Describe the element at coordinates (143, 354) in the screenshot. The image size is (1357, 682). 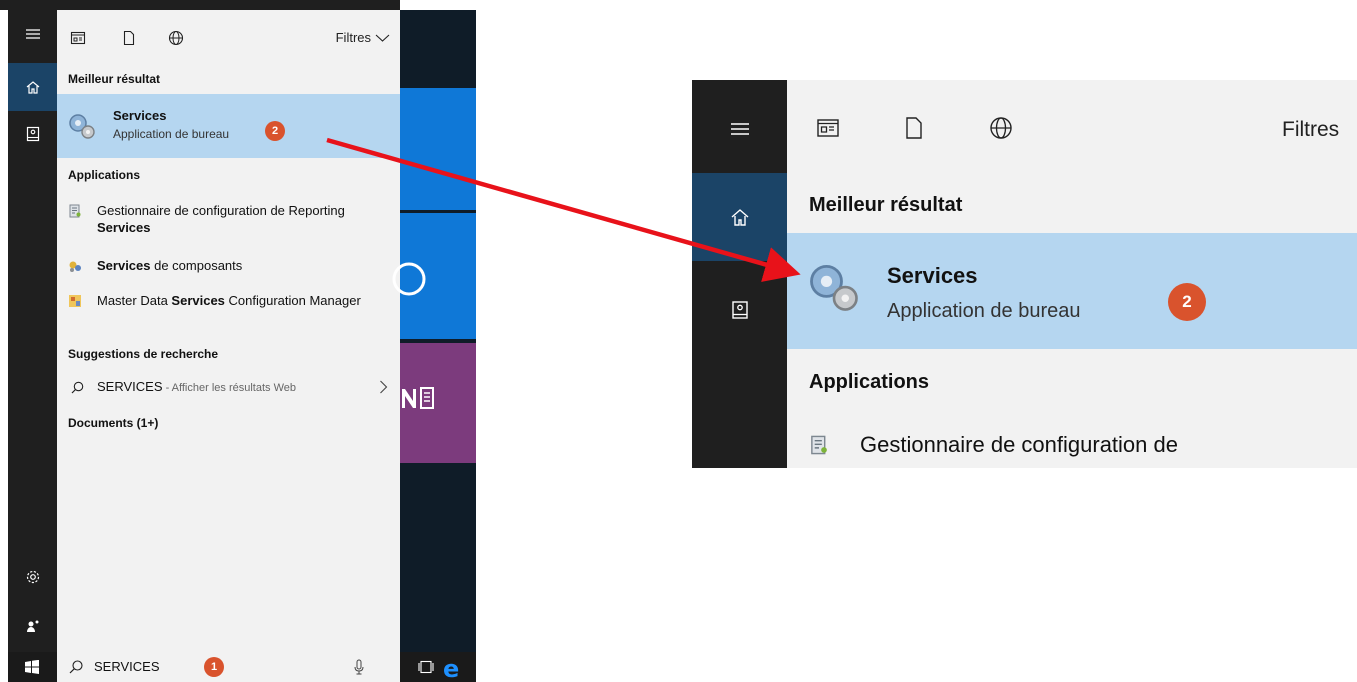
I see `suggestions-heading: Suggestions de recherche` at that location.